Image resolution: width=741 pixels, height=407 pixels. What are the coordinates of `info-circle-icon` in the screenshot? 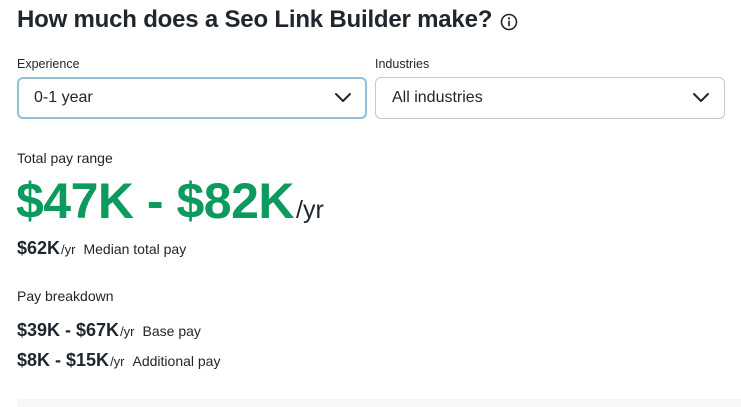 It's located at (509, 22).